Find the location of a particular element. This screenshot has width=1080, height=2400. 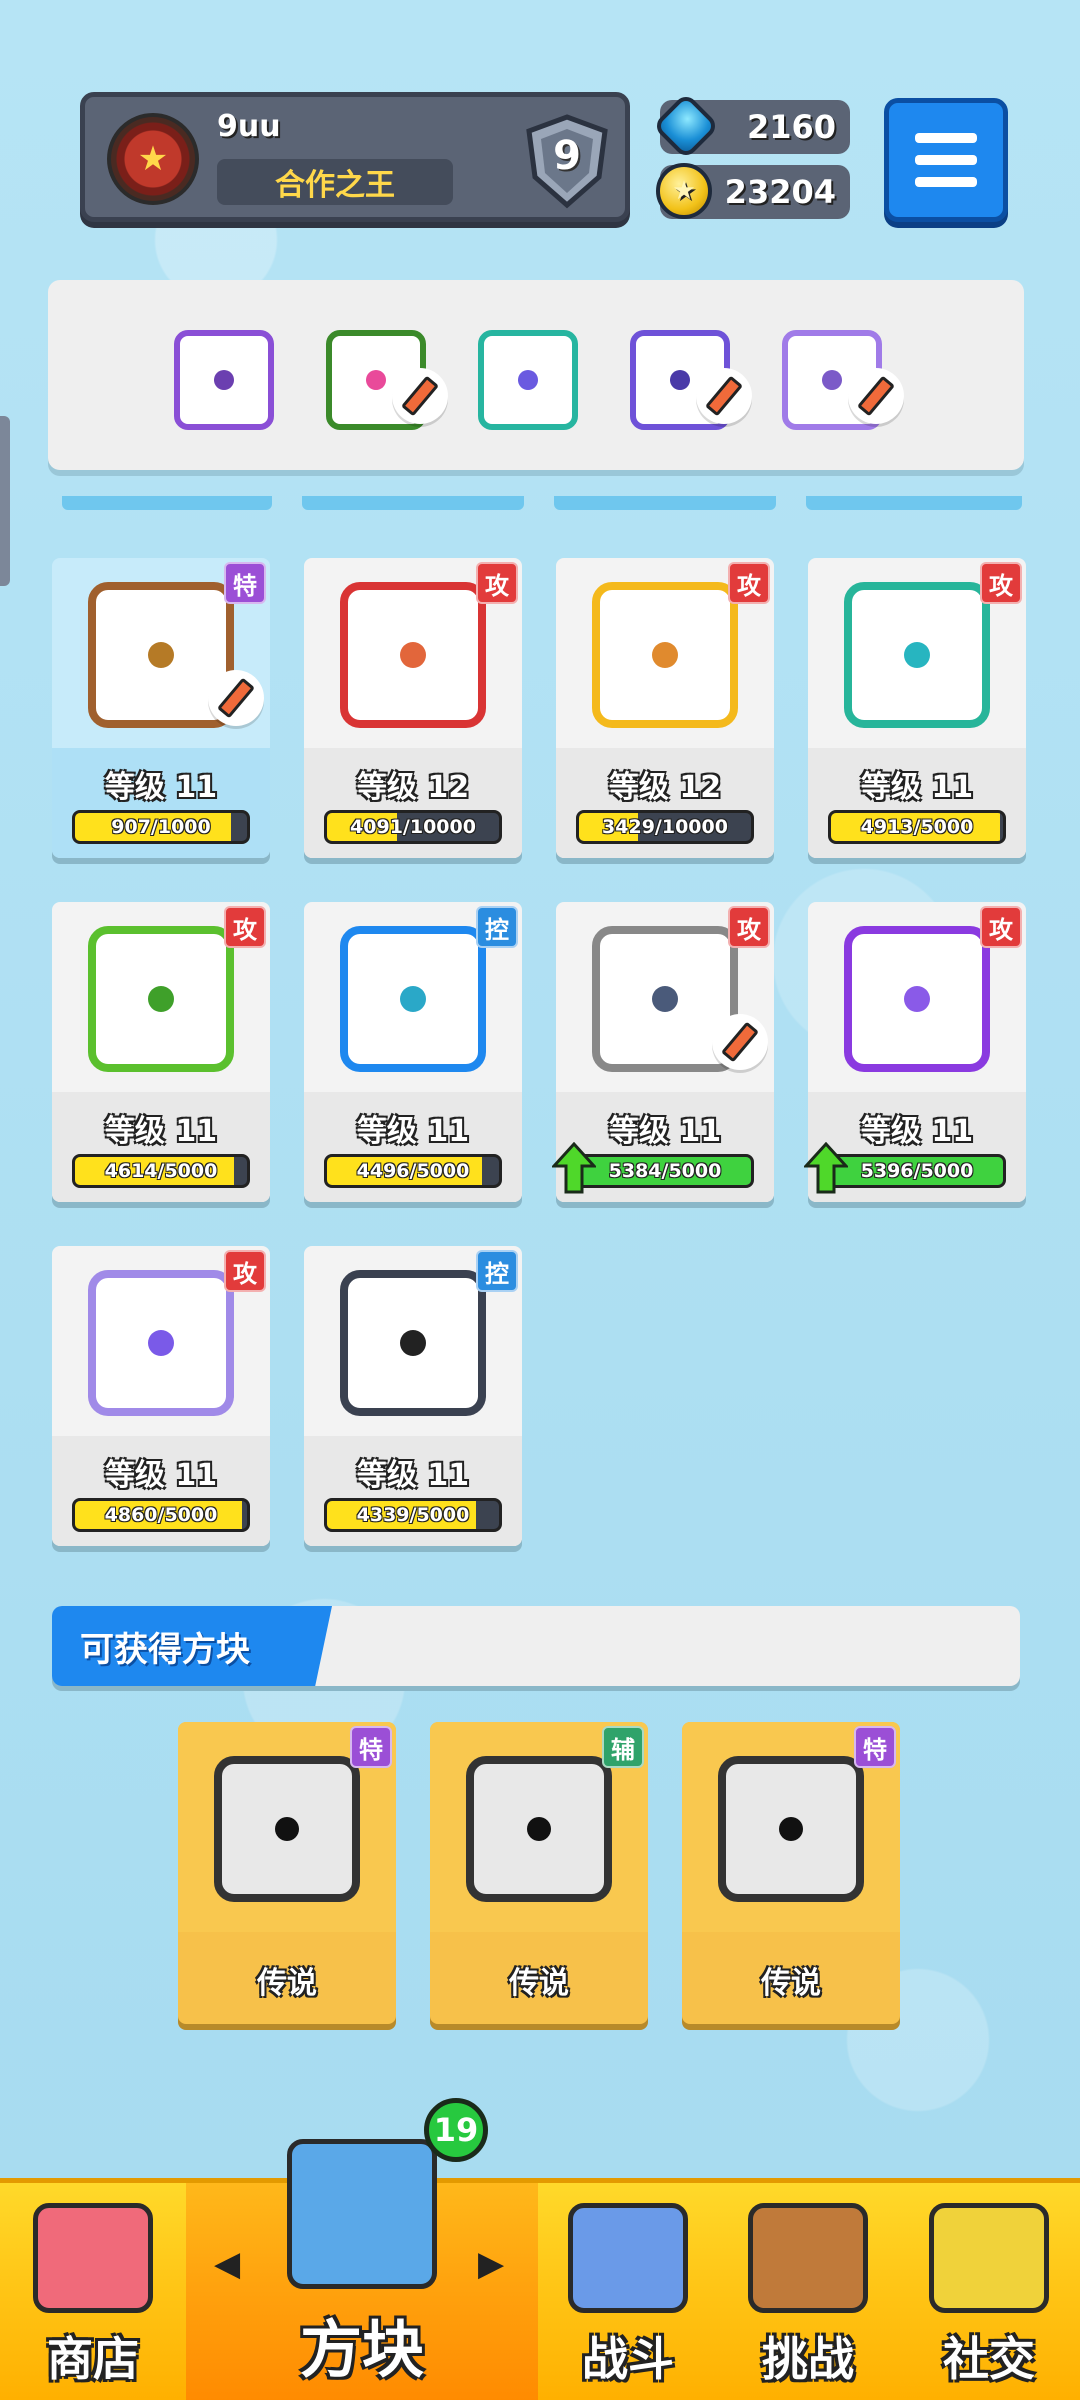

dice-card: 攻等级 12 3429/10000 is located at coordinates (665, 708).